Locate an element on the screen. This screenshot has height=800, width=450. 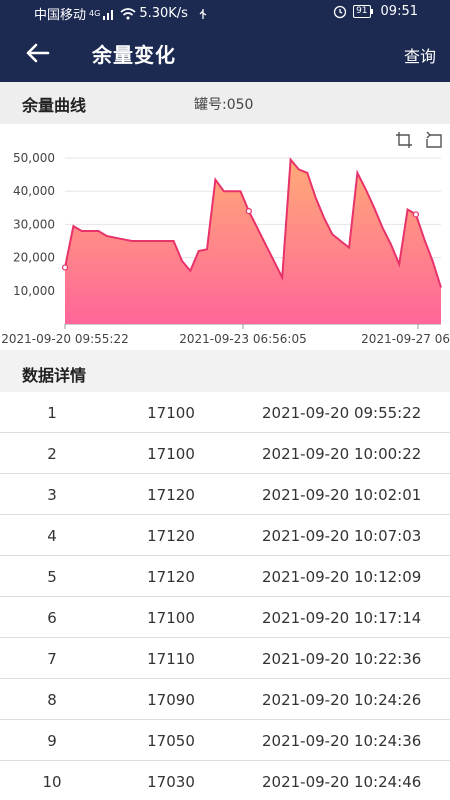
row-time: 2021-09-20 10:17:14 is located at coordinates (342, 618).